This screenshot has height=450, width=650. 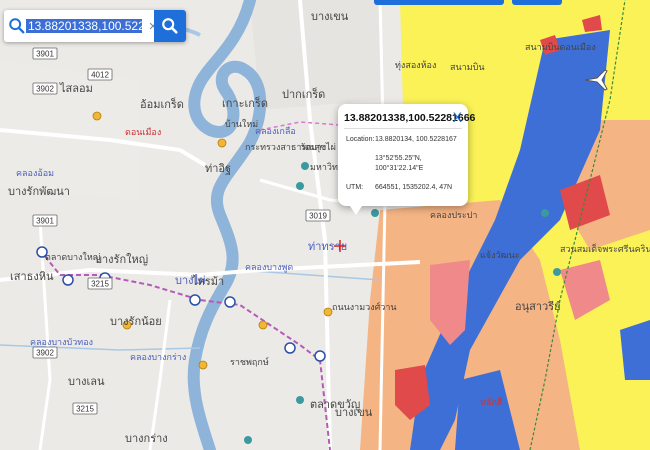 What do you see at coordinates (39, 192) in the screenshot?
I see `map-label-bang-rak-phatthana: บางรักพัฒนา` at bounding box center [39, 192].